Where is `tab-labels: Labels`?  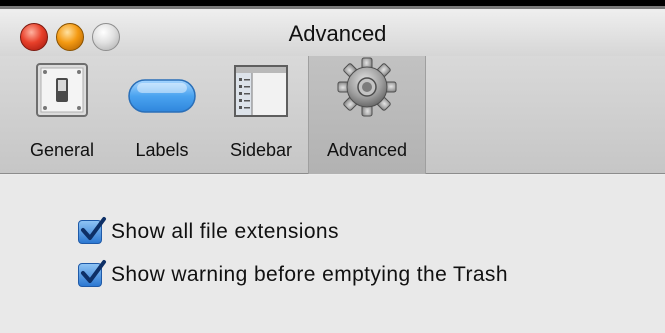
tab-labels: Labels is located at coordinates (162, 115).